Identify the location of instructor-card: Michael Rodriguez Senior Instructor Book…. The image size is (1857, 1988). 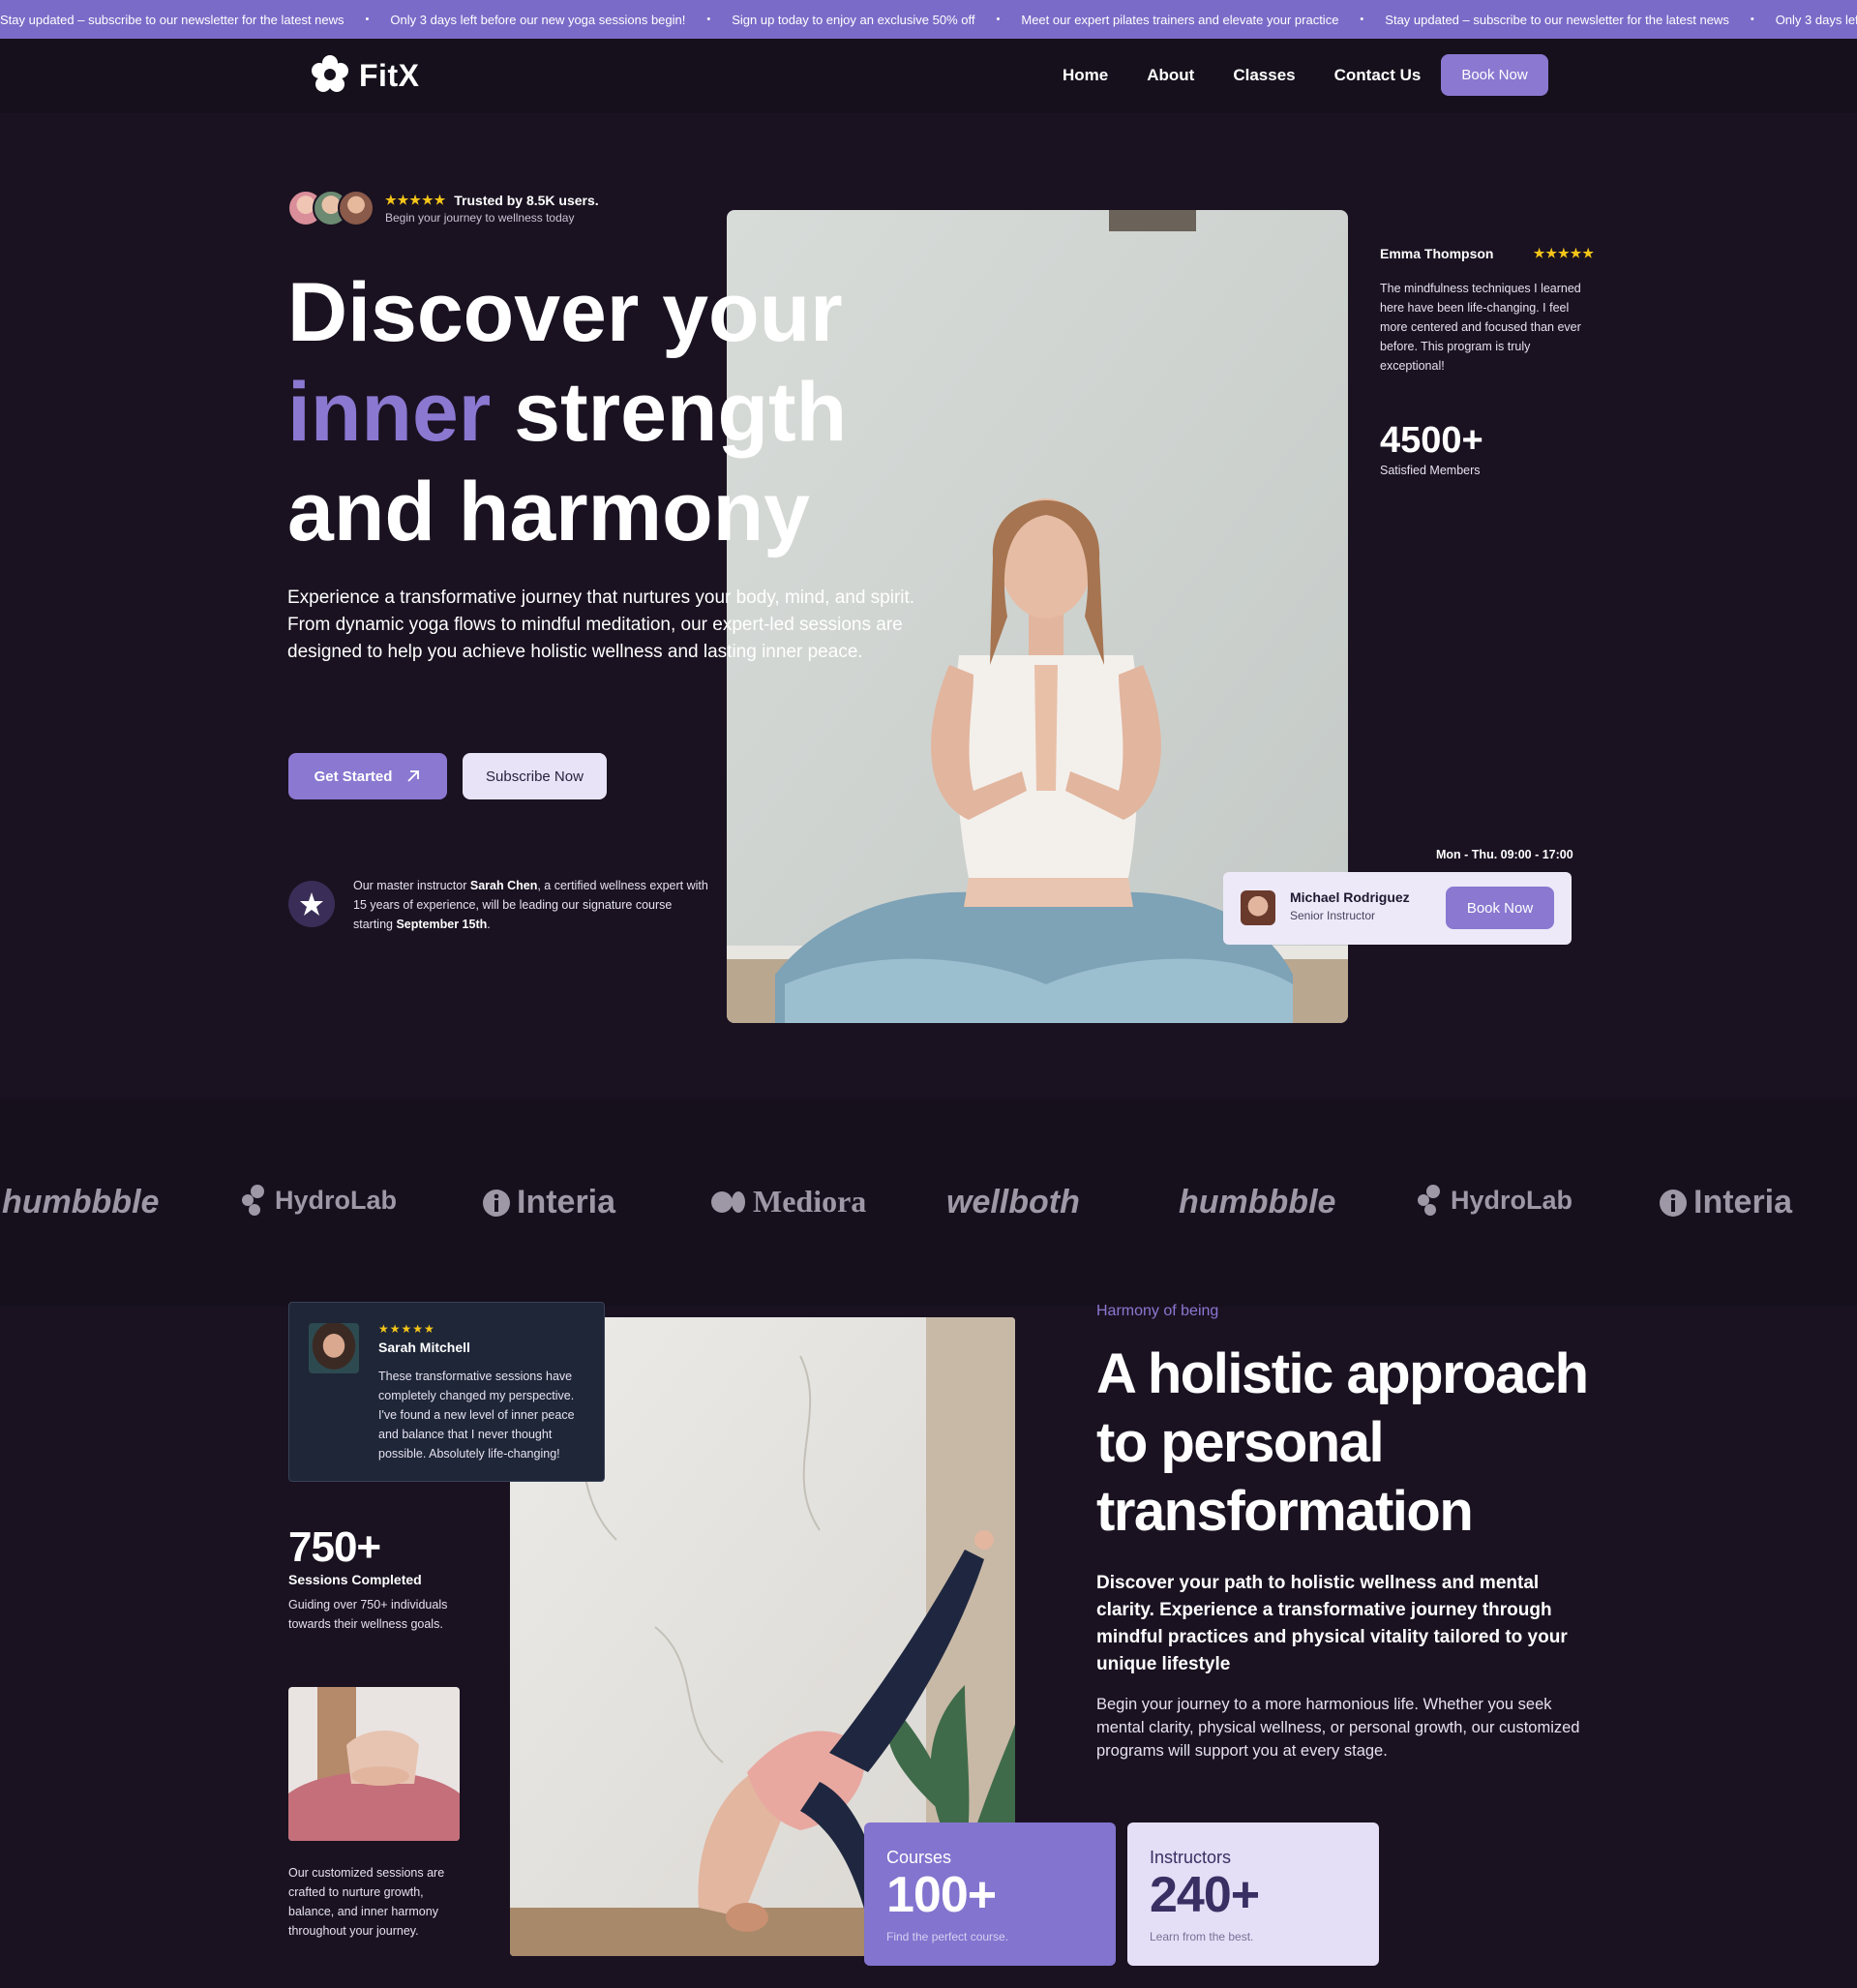
(1397, 908).